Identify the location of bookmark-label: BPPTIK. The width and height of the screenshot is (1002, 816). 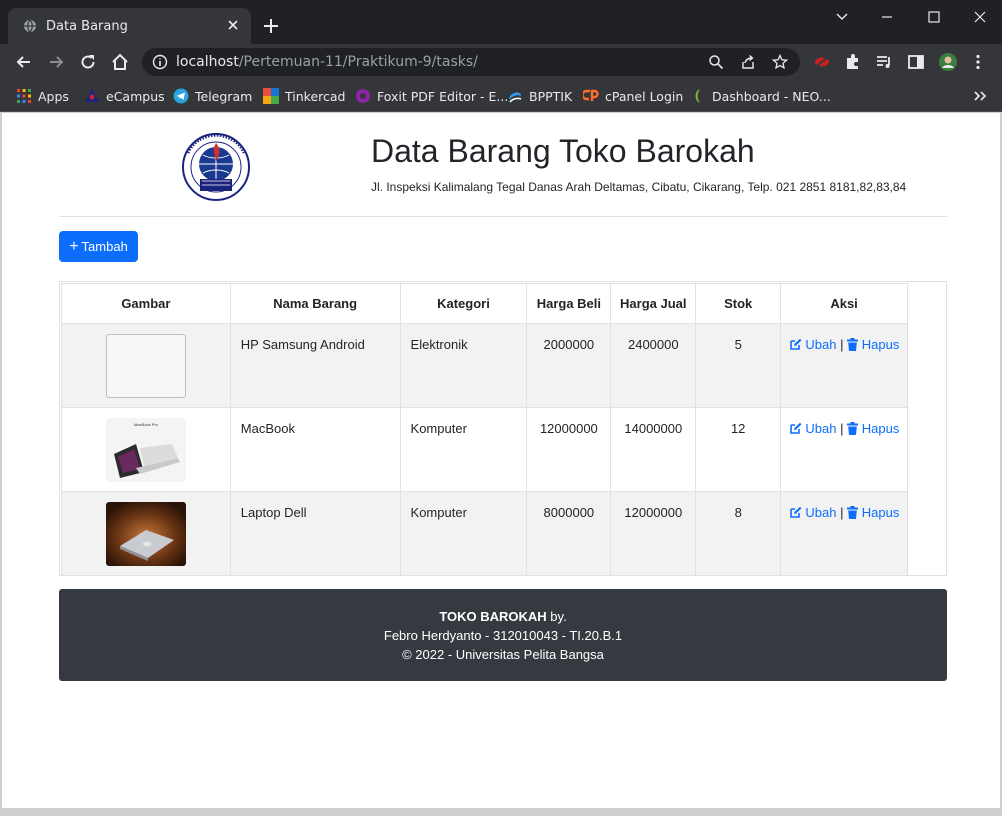
(551, 96).